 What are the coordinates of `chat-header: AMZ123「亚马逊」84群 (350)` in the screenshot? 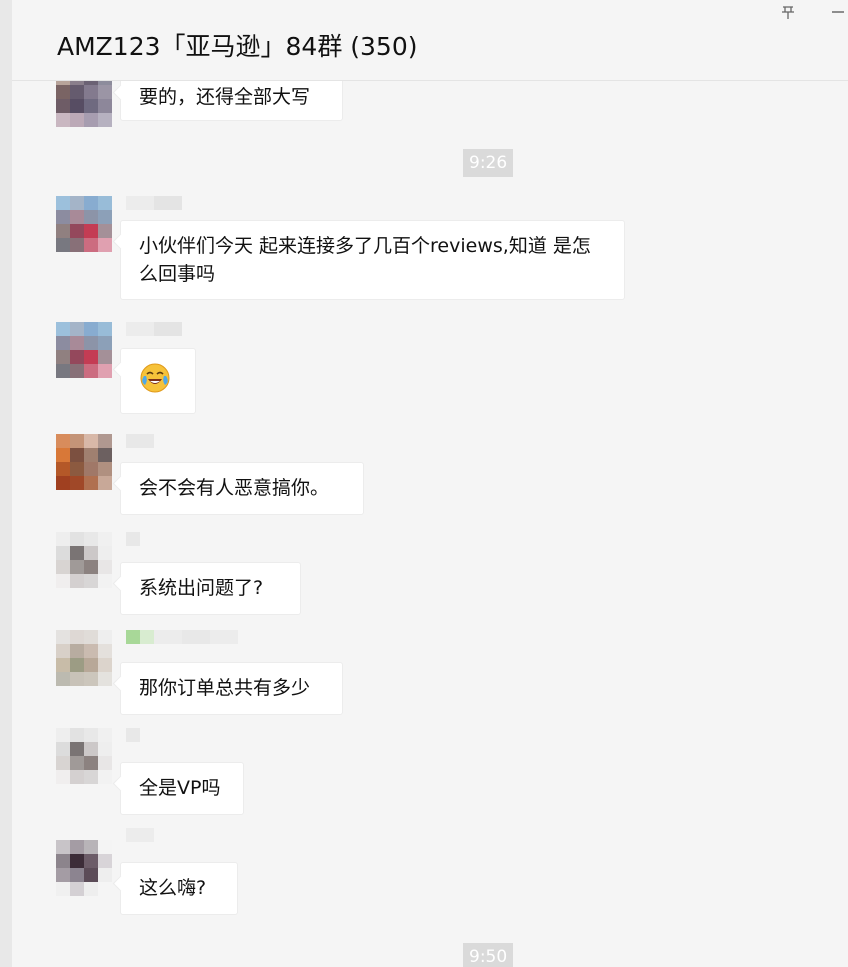 It's located at (430, 40).